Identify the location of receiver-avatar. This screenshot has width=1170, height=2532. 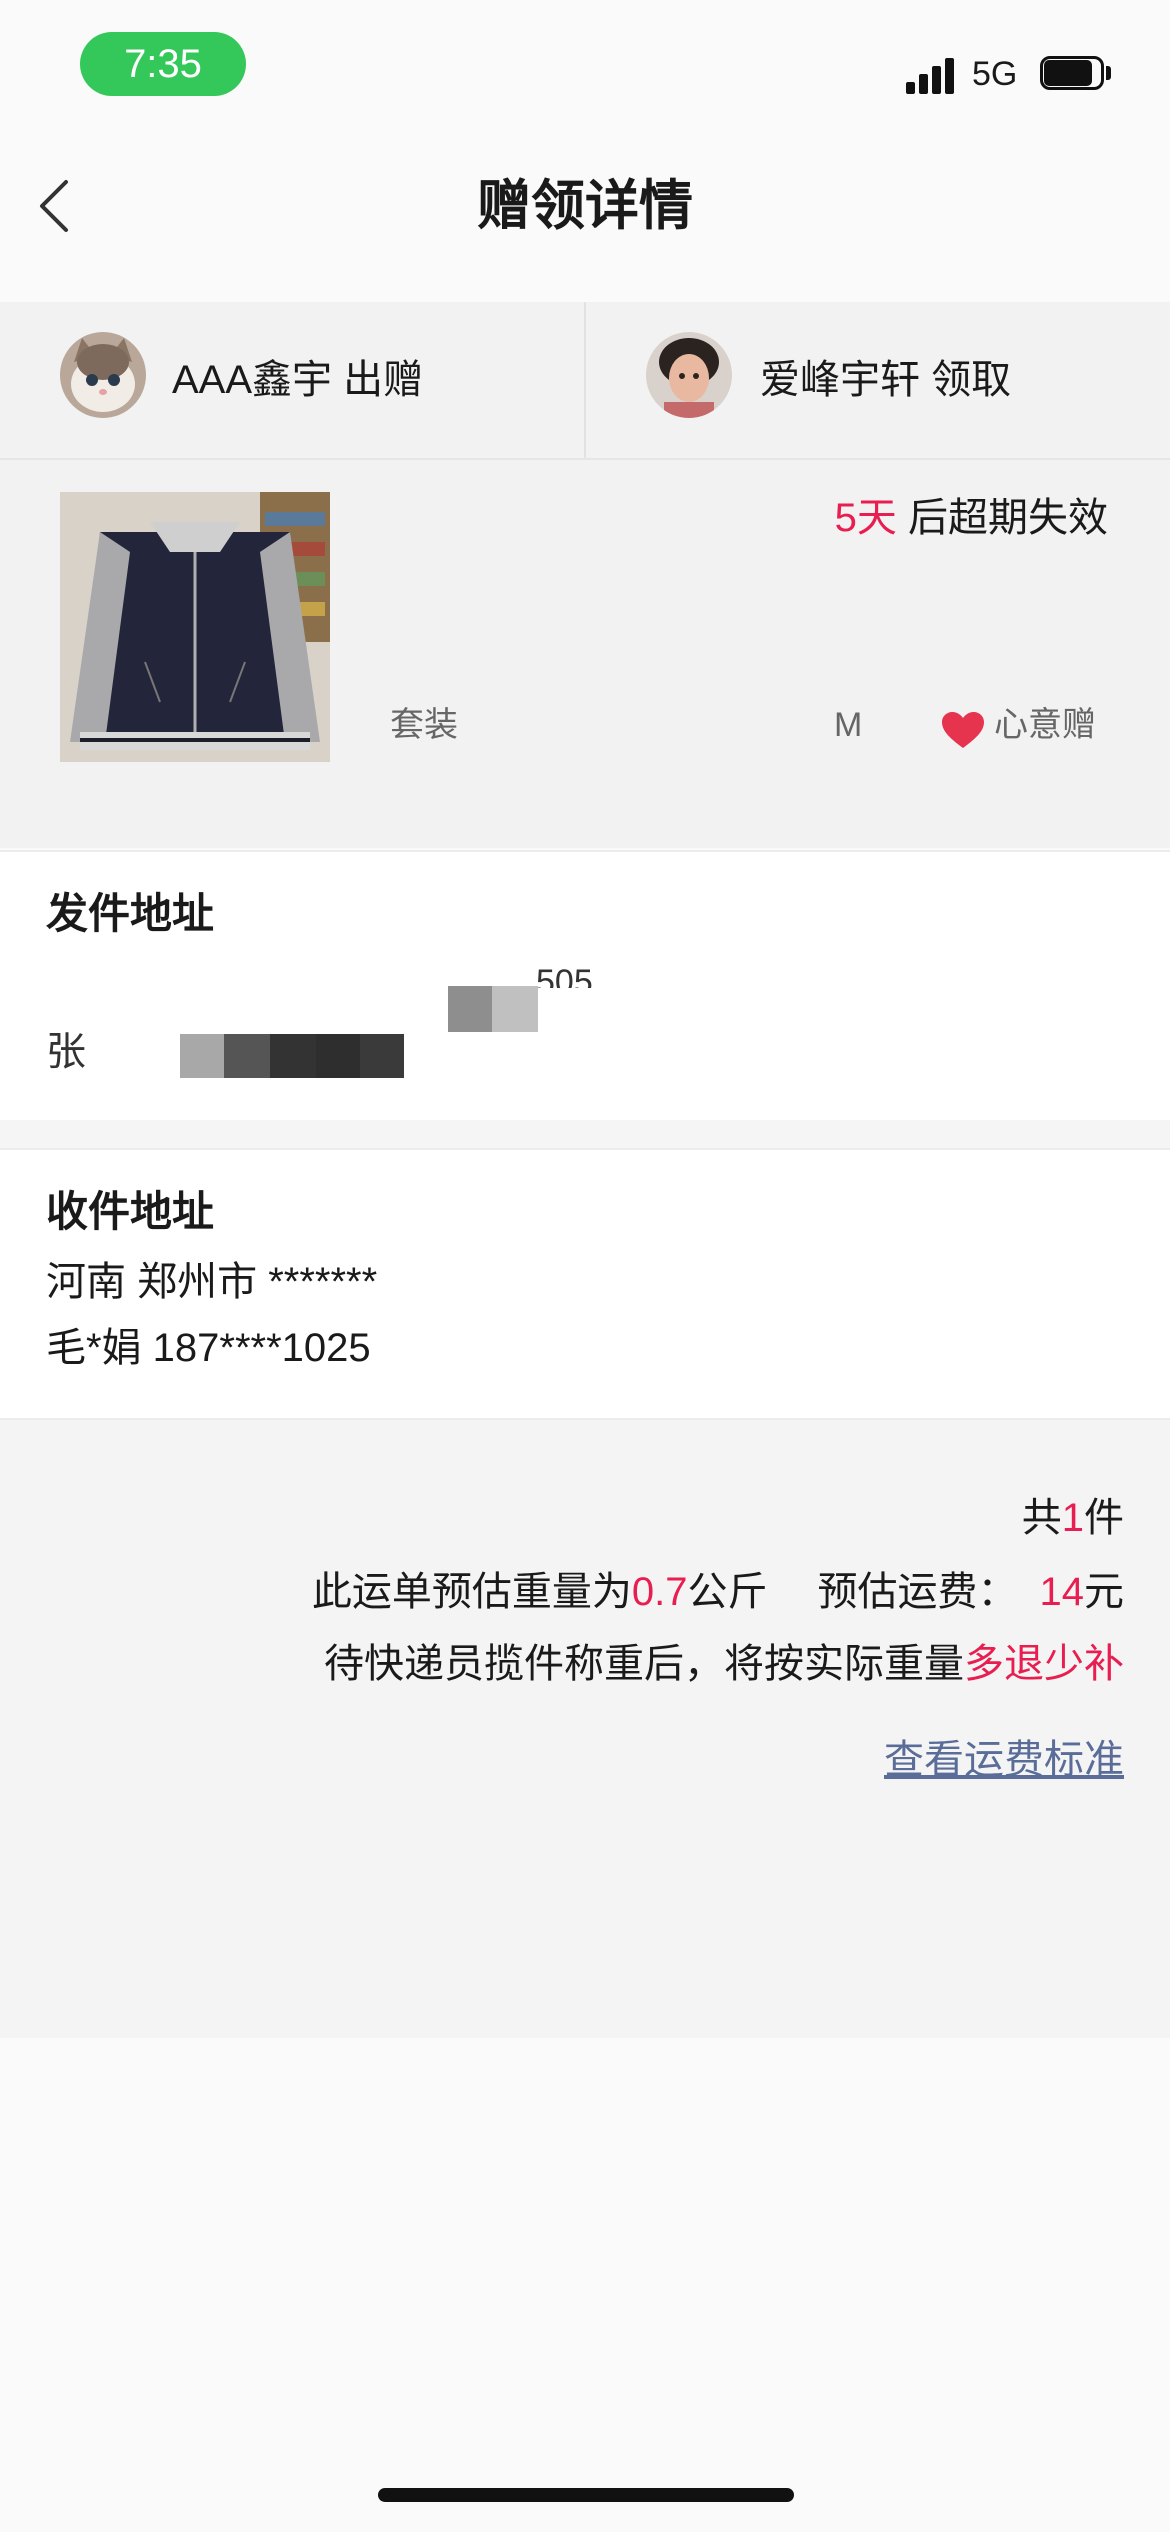
(689, 375).